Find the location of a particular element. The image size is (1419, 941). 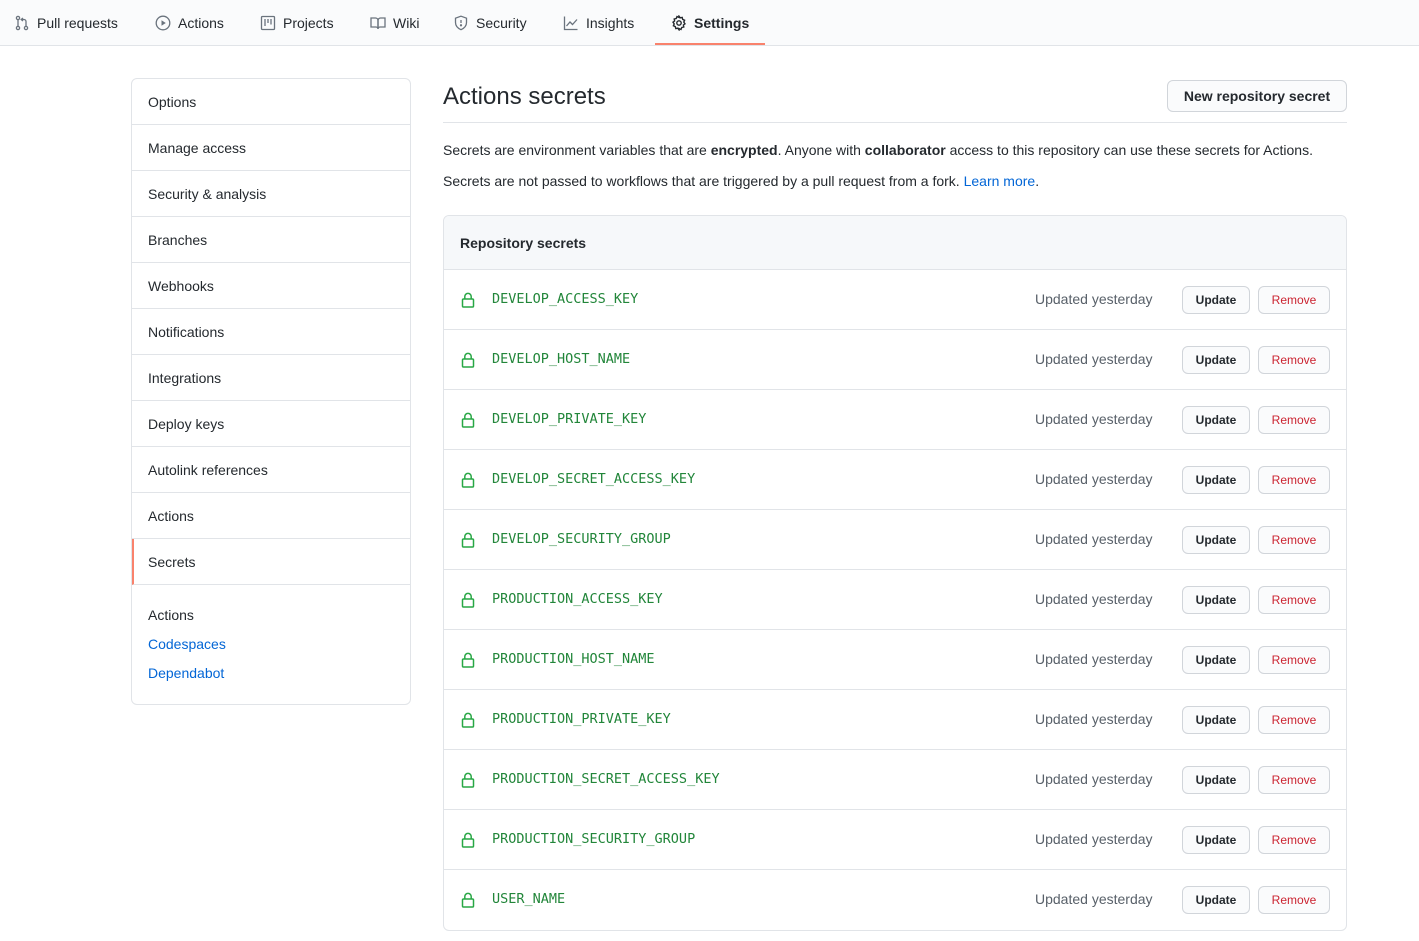

sidebar-item-label: Secrets is located at coordinates (172, 561).